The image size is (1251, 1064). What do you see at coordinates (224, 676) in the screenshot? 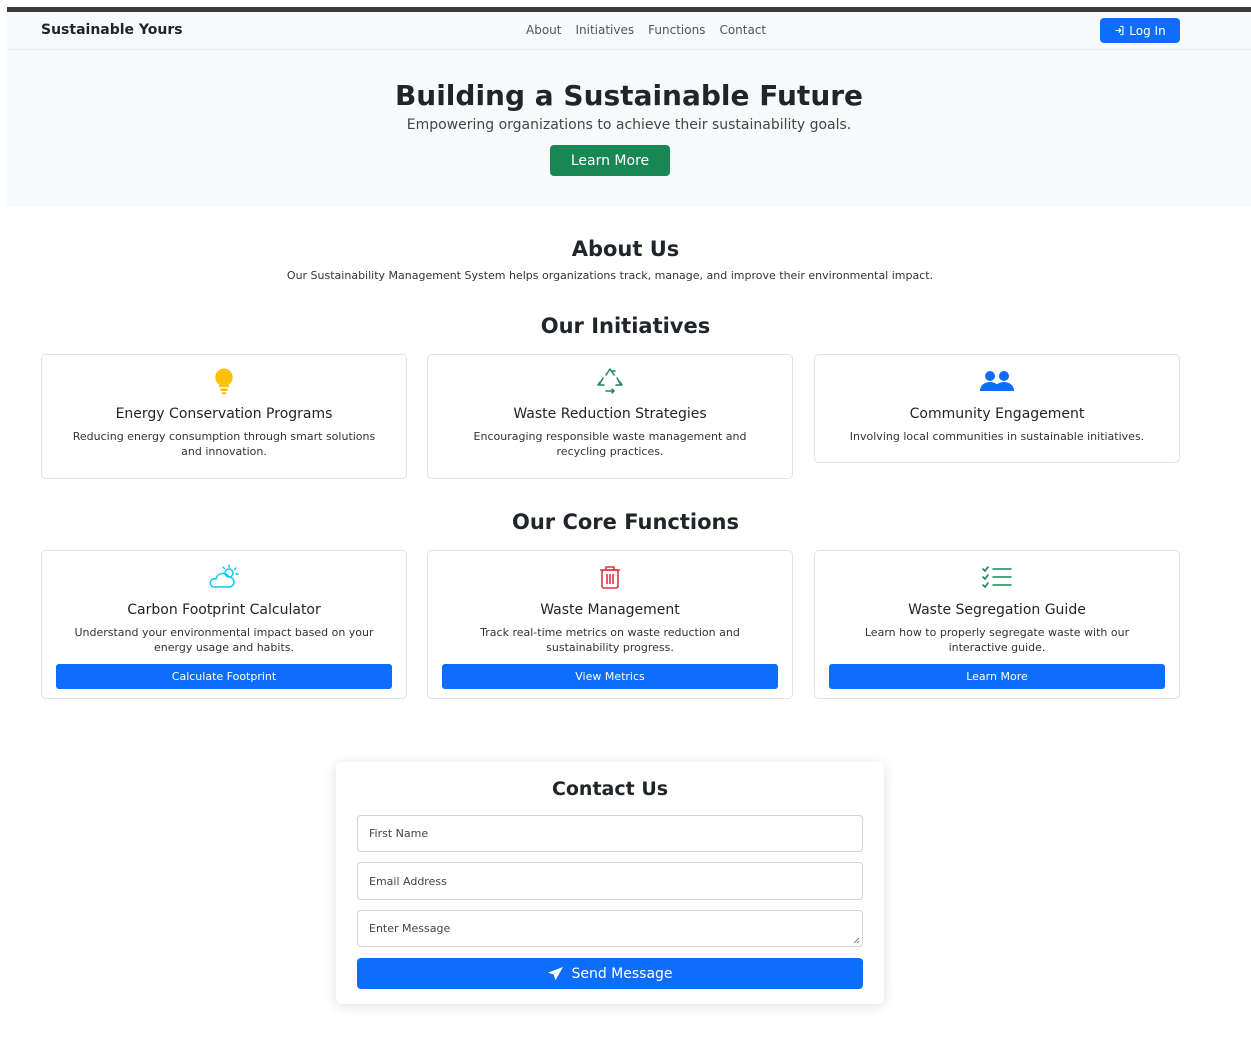
I see `calculate-footprint-button: Calculate Footprint` at bounding box center [224, 676].